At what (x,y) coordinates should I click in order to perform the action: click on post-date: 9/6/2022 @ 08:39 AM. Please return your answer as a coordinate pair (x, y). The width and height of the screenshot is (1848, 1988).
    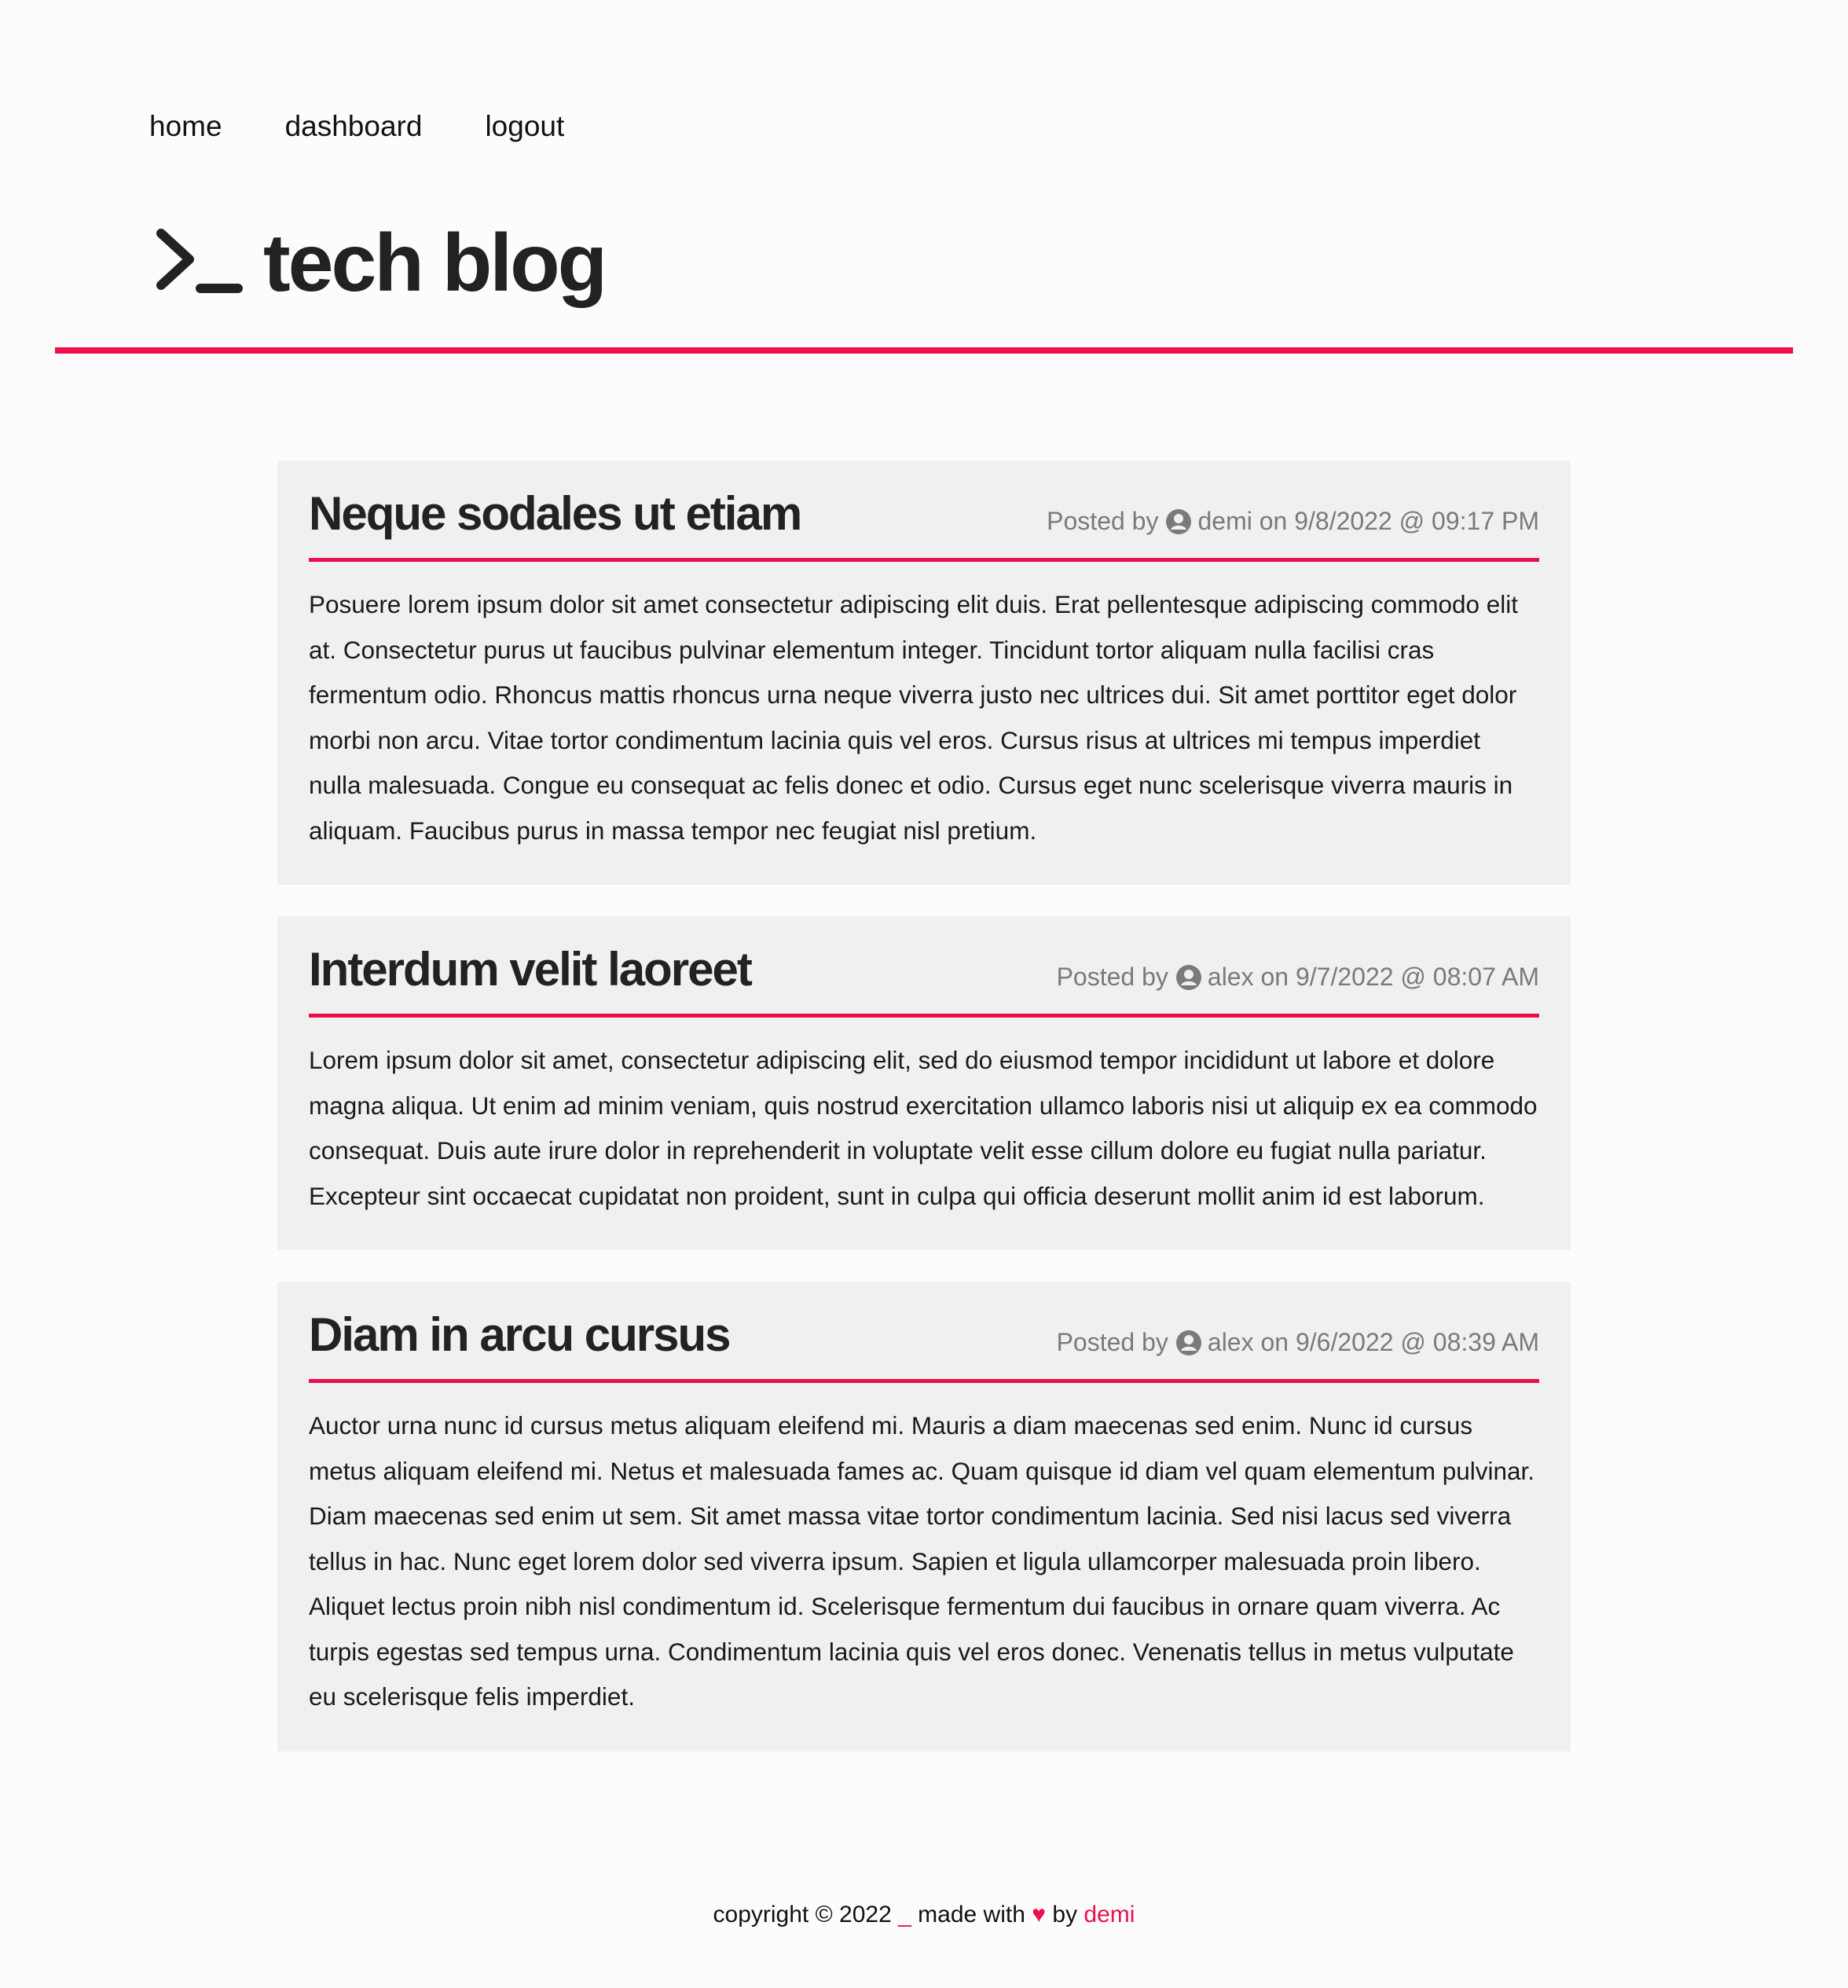
    Looking at the image, I should click on (1417, 1342).